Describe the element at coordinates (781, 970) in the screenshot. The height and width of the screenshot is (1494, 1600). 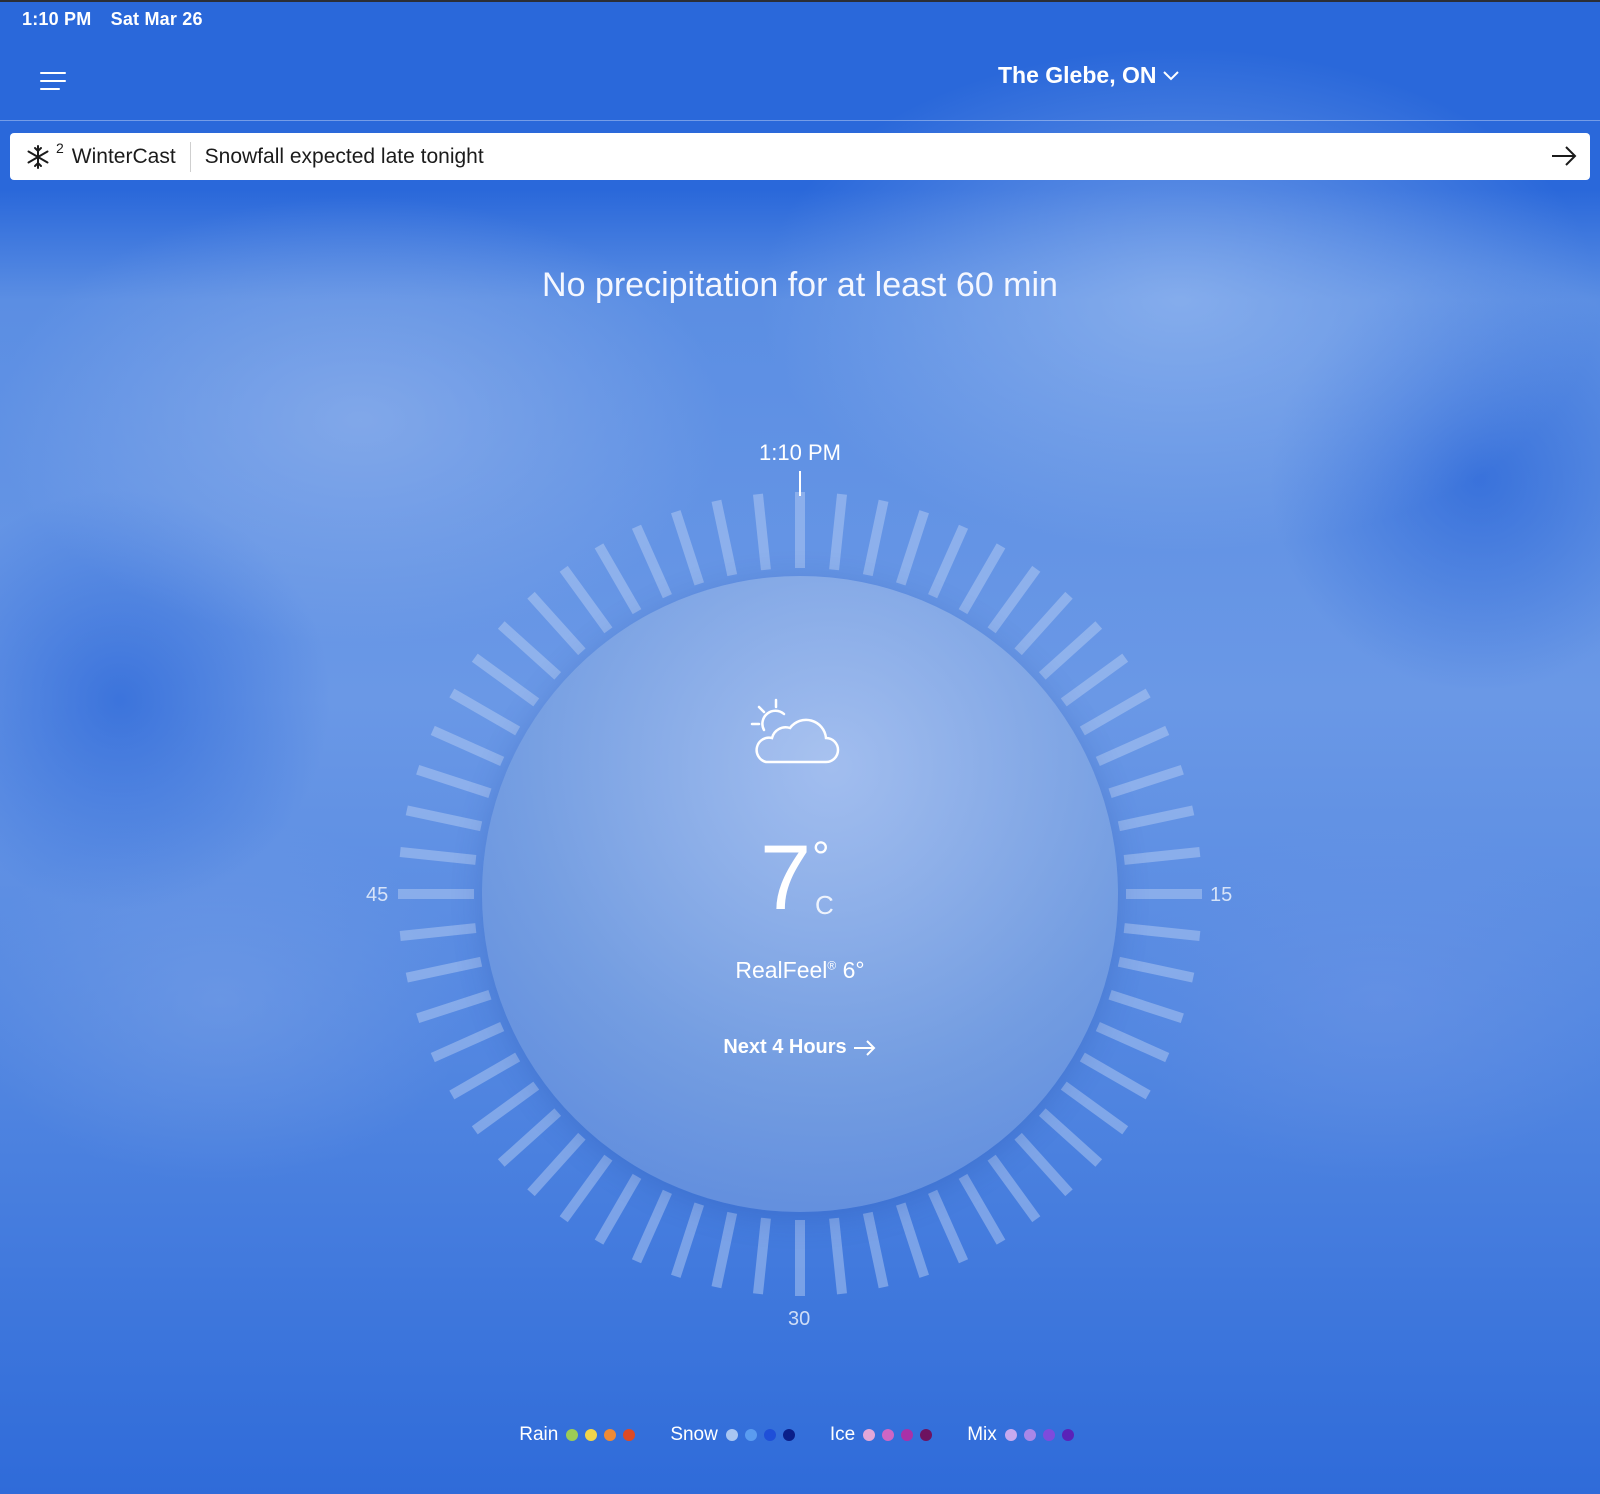
I see `realfeel-label: RealFeel` at that location.